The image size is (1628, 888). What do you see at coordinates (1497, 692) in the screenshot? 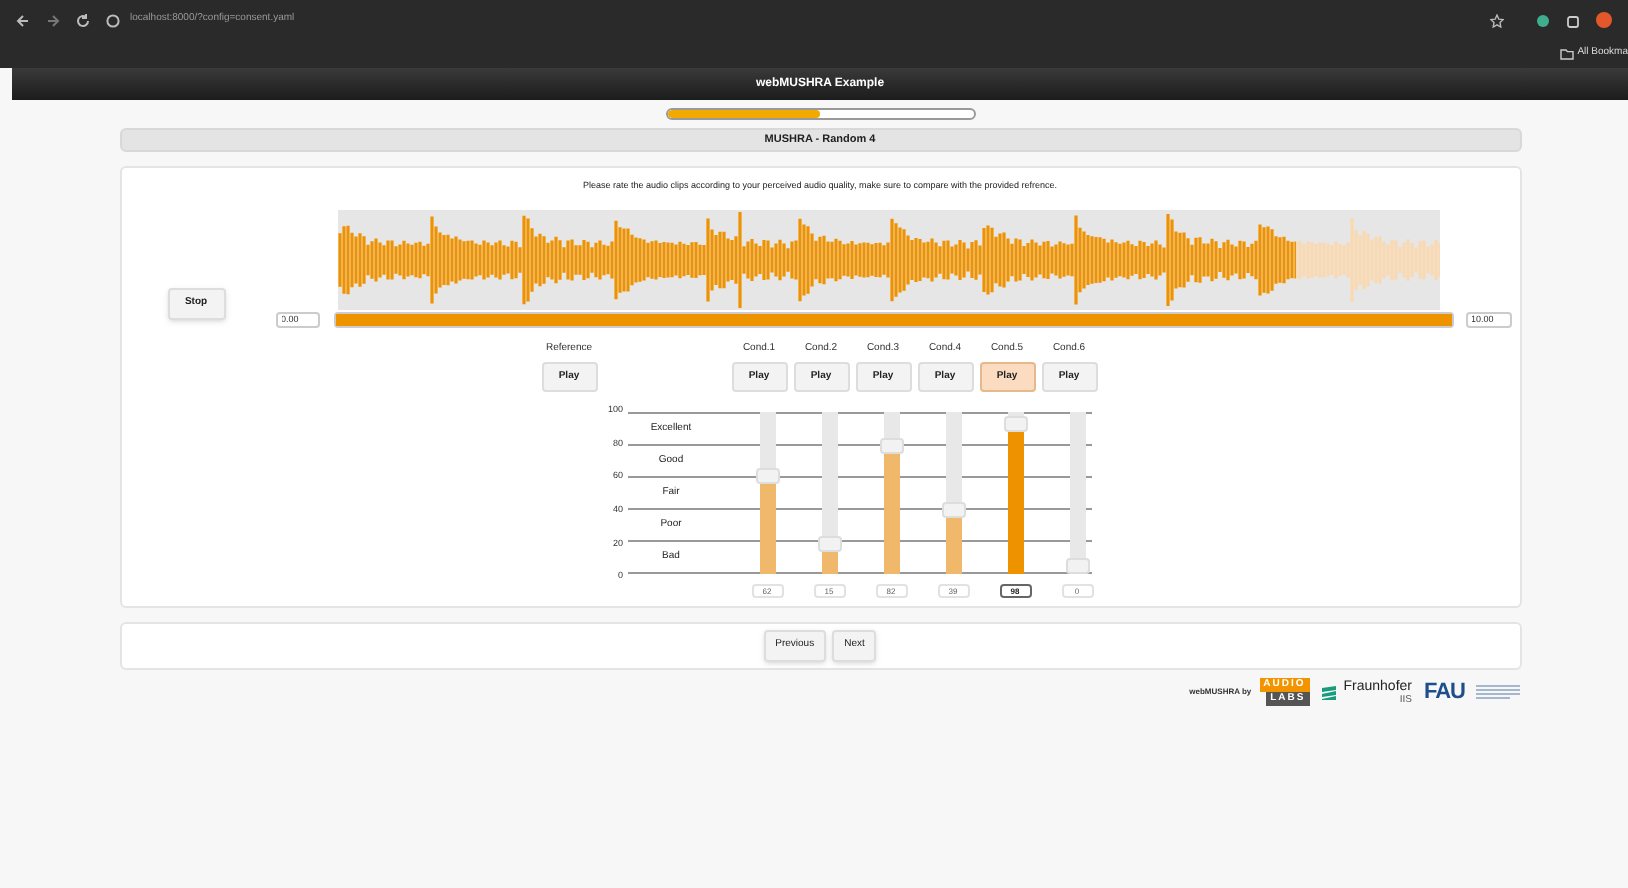
I see `university-logo-lines-drawing` at bounding box center [1497, 692].